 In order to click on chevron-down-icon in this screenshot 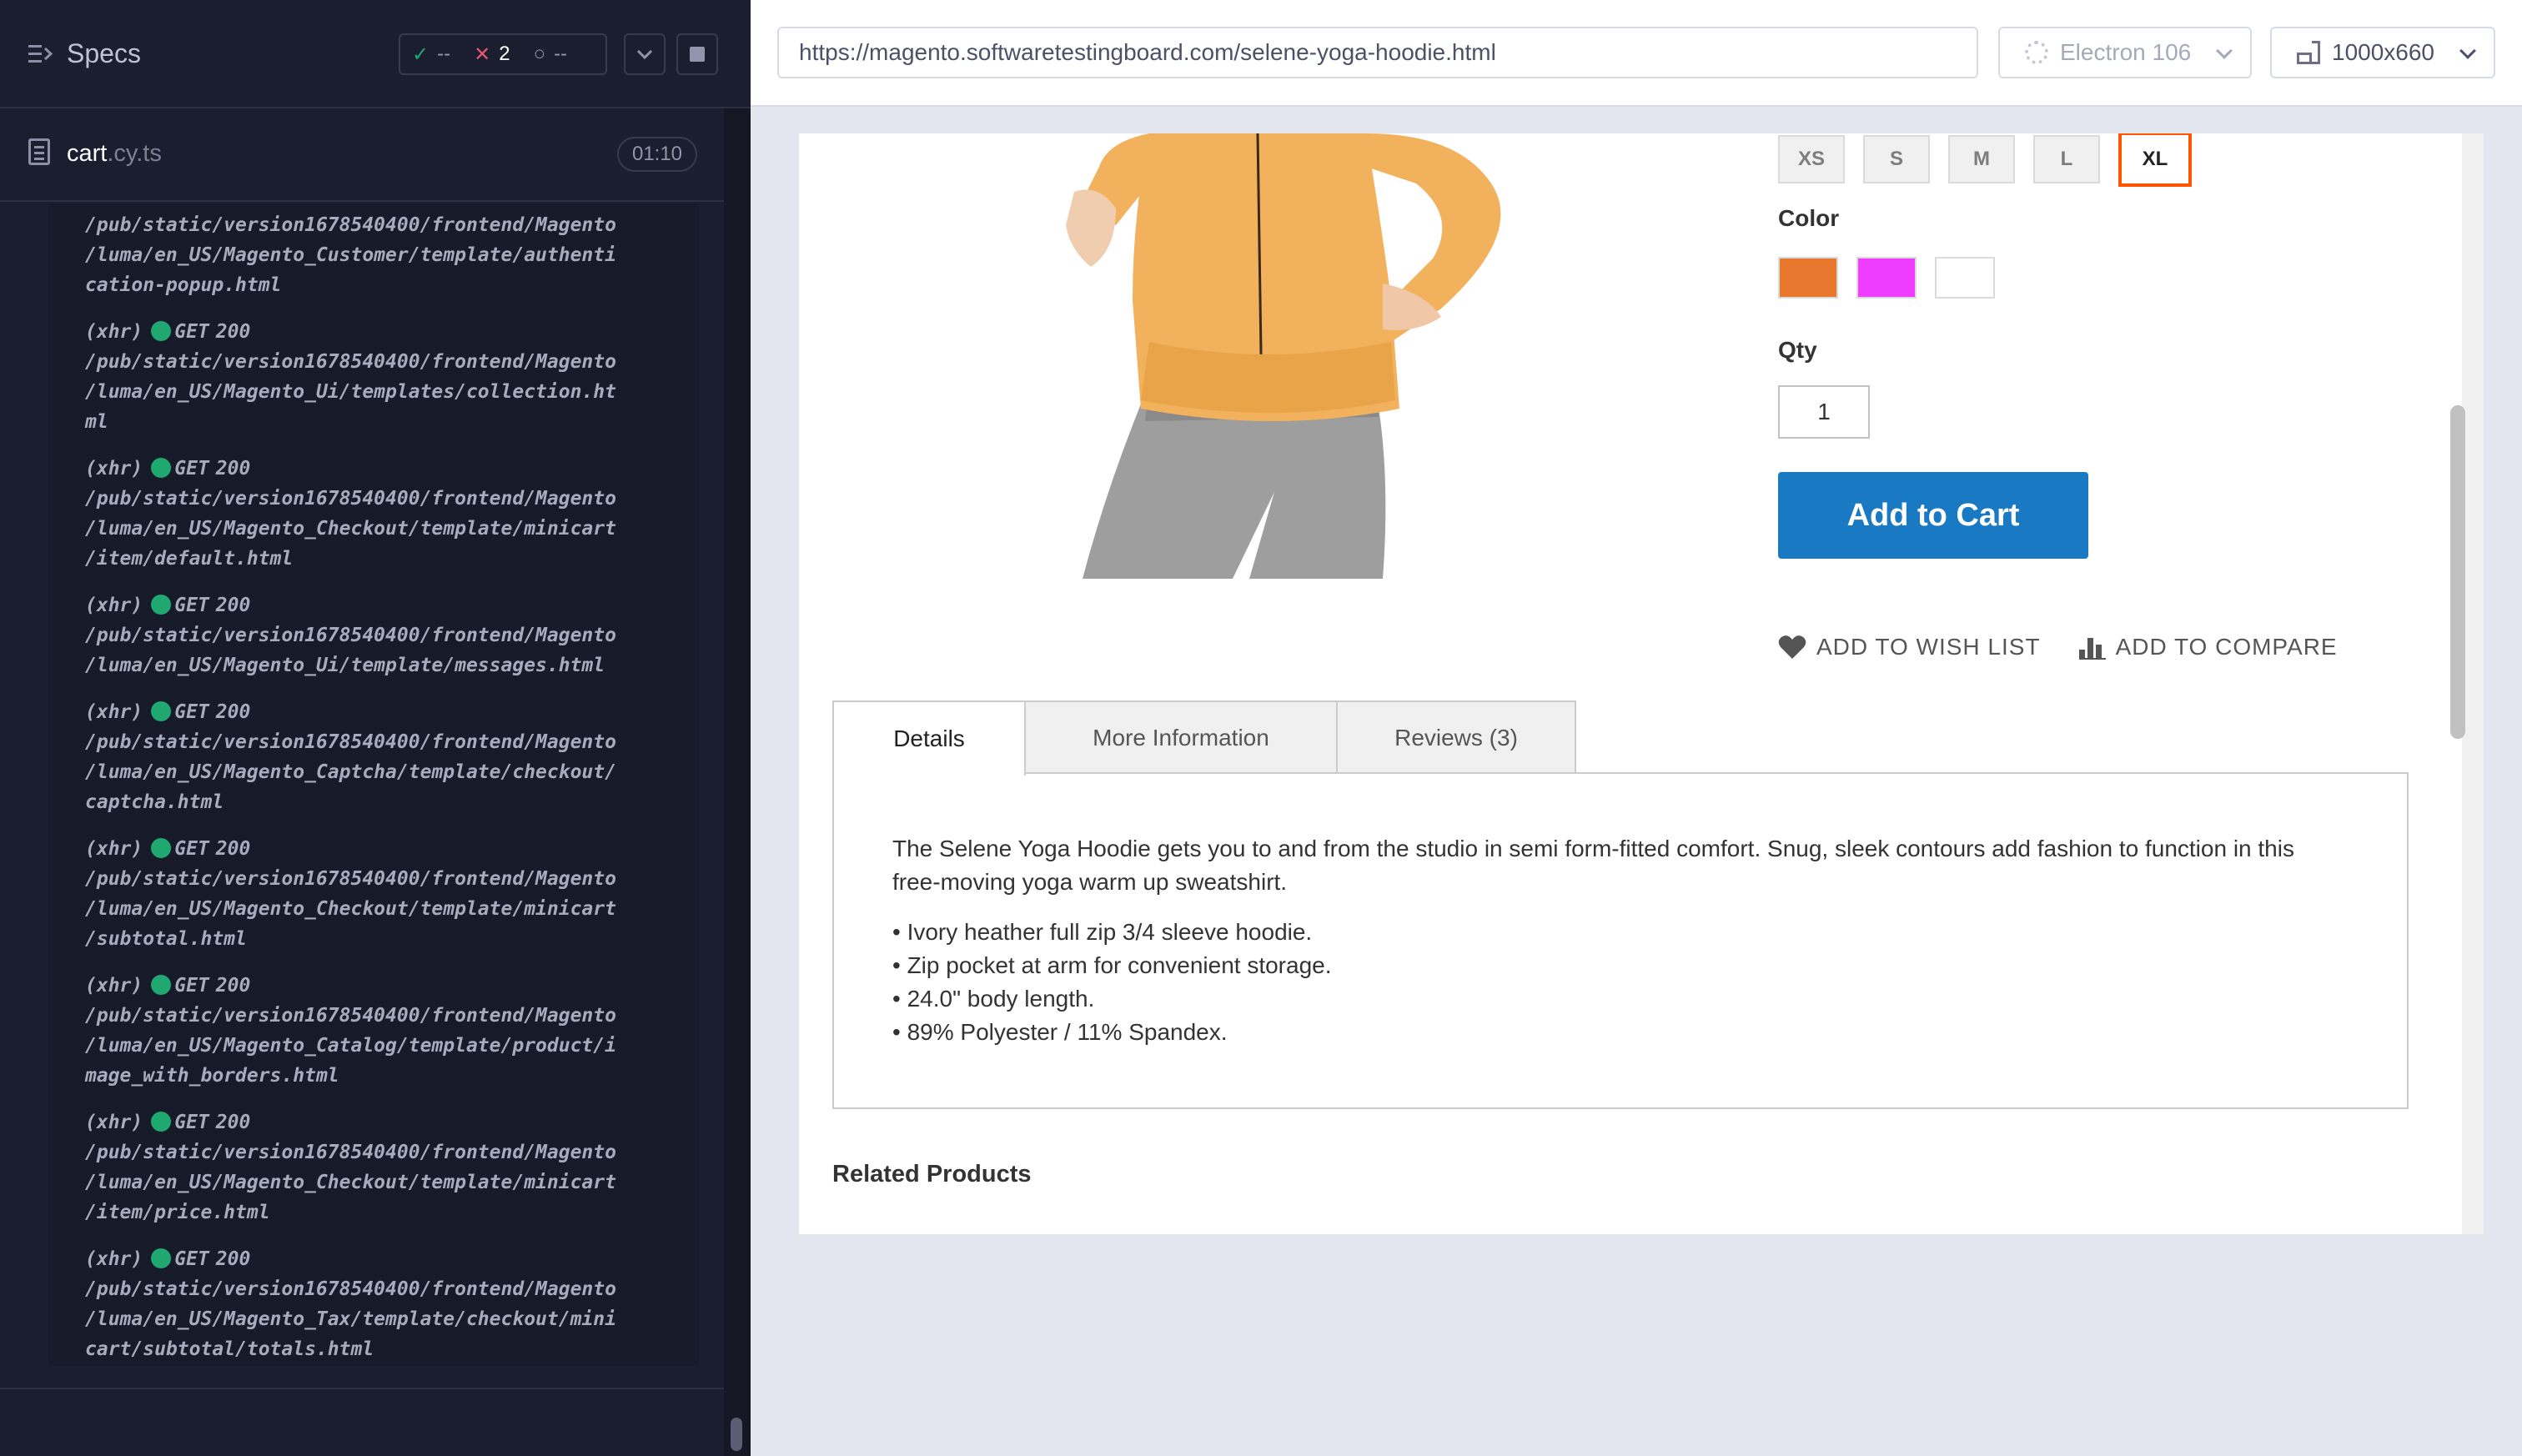, I will do `click(644, 54)`.